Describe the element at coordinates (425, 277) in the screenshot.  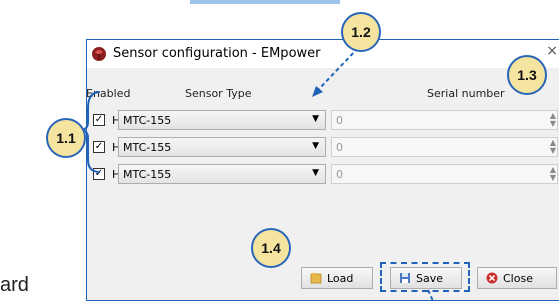
I see `save-highlight-box` at that location.